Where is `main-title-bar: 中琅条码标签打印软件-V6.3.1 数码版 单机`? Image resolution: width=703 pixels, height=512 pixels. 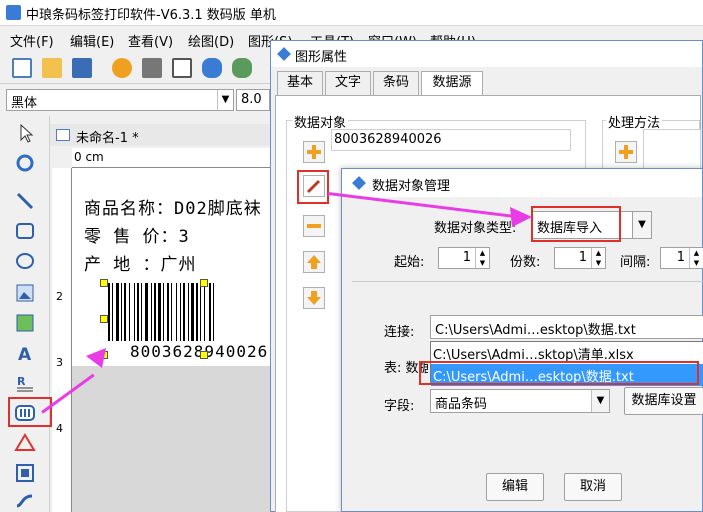
main-title-bar: 中琅条码标签打印软件-V6.3.1 数码版 单机 is located at coordinates (351, 13).